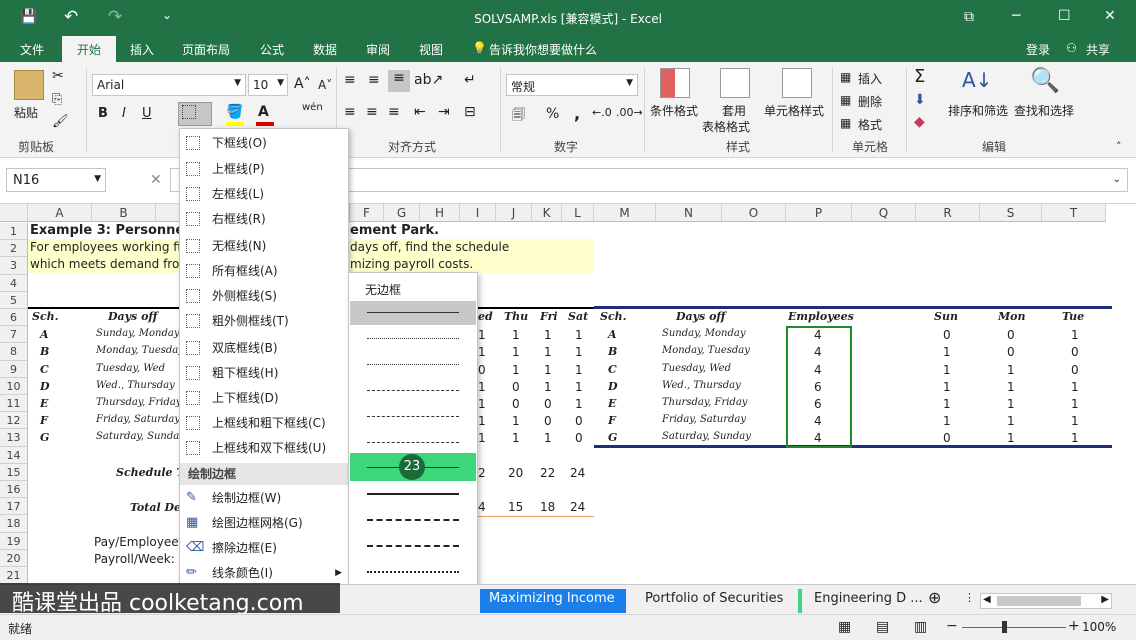 The width and height of the screenshot is (1136, 640). I want to click on italic-icon: I, so click(124, 113).